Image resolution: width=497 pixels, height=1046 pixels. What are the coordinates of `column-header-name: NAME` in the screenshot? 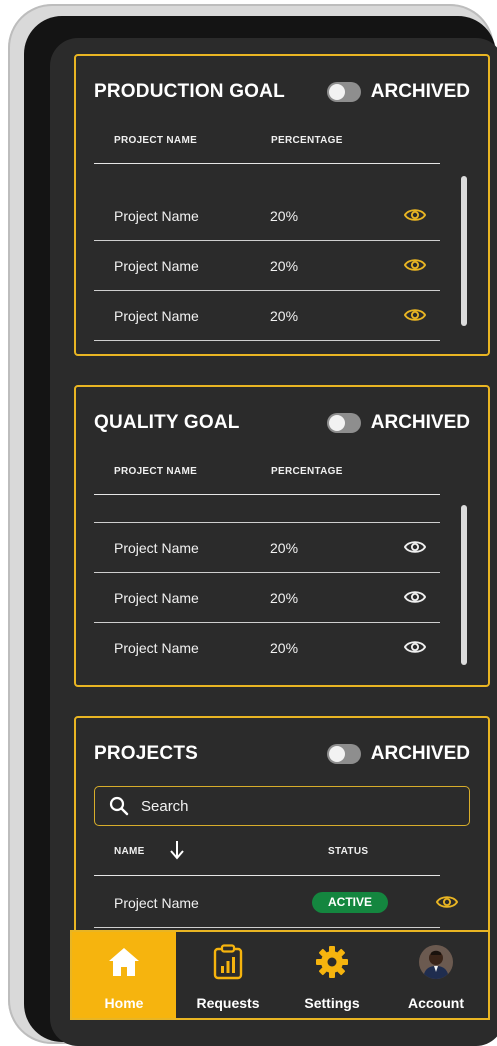 It's located at (129, 851).